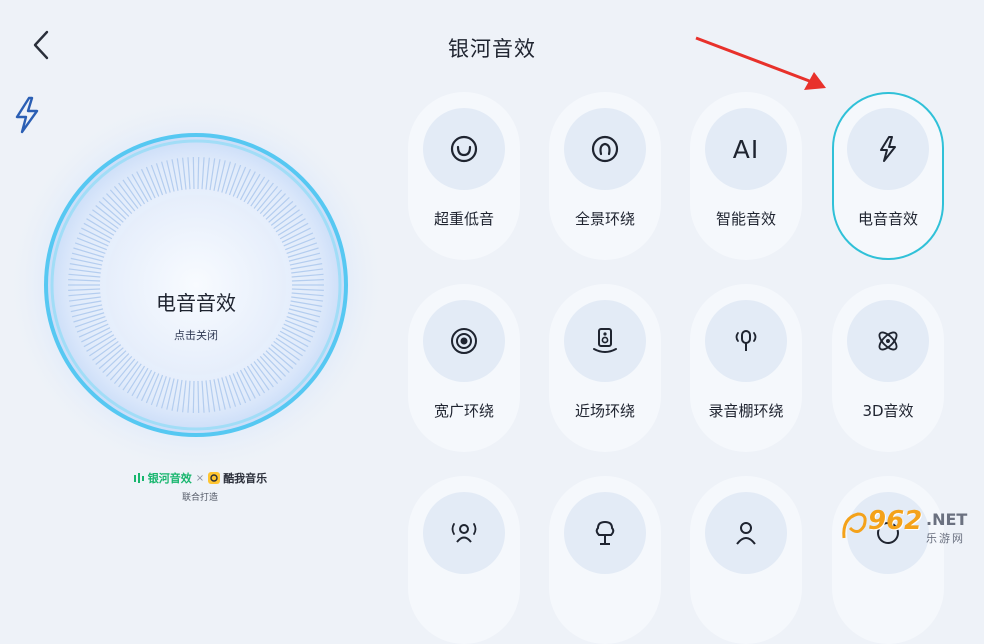 This screenshot has height=644, width=984. What do you see at coordinates (604, 219) in the screenshot?
I see `tile-label: 全景环绕` at bounding box center [604, 219].